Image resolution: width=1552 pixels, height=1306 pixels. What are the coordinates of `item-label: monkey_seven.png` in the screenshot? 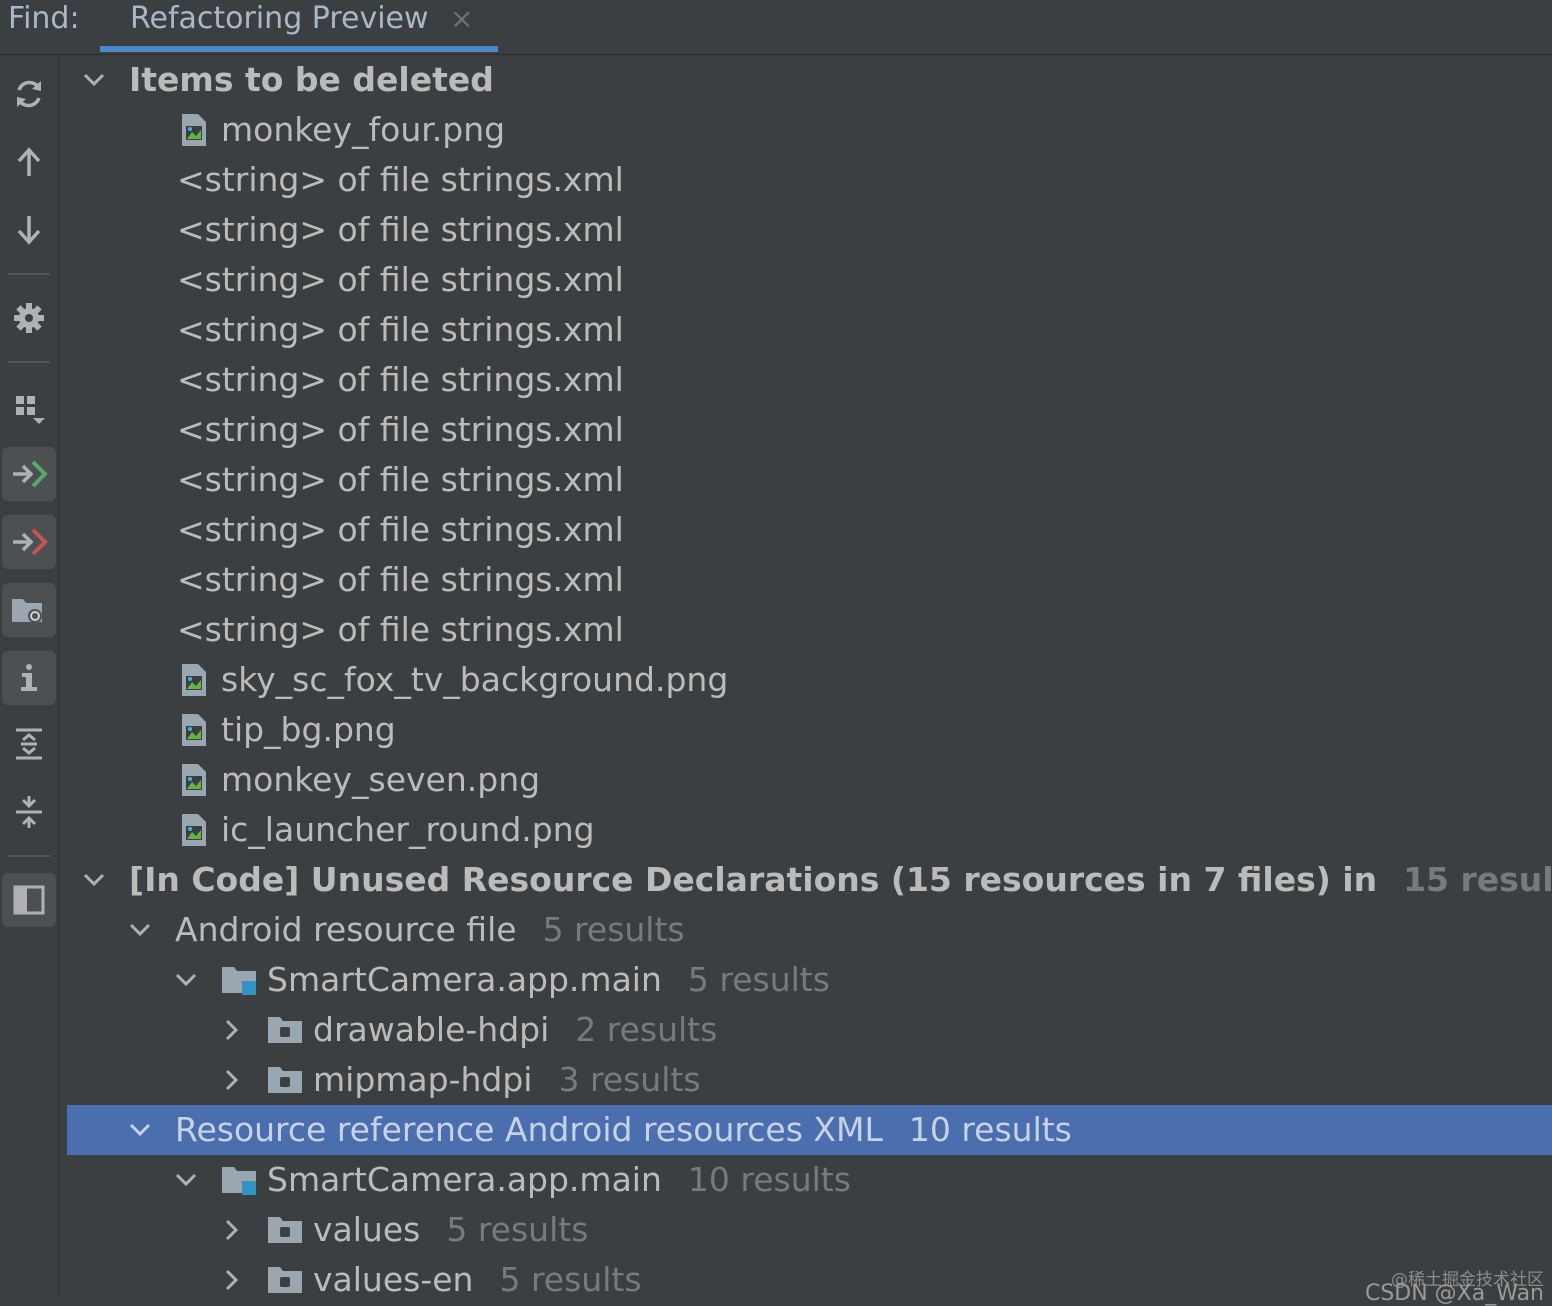 It's located at (380, 780).